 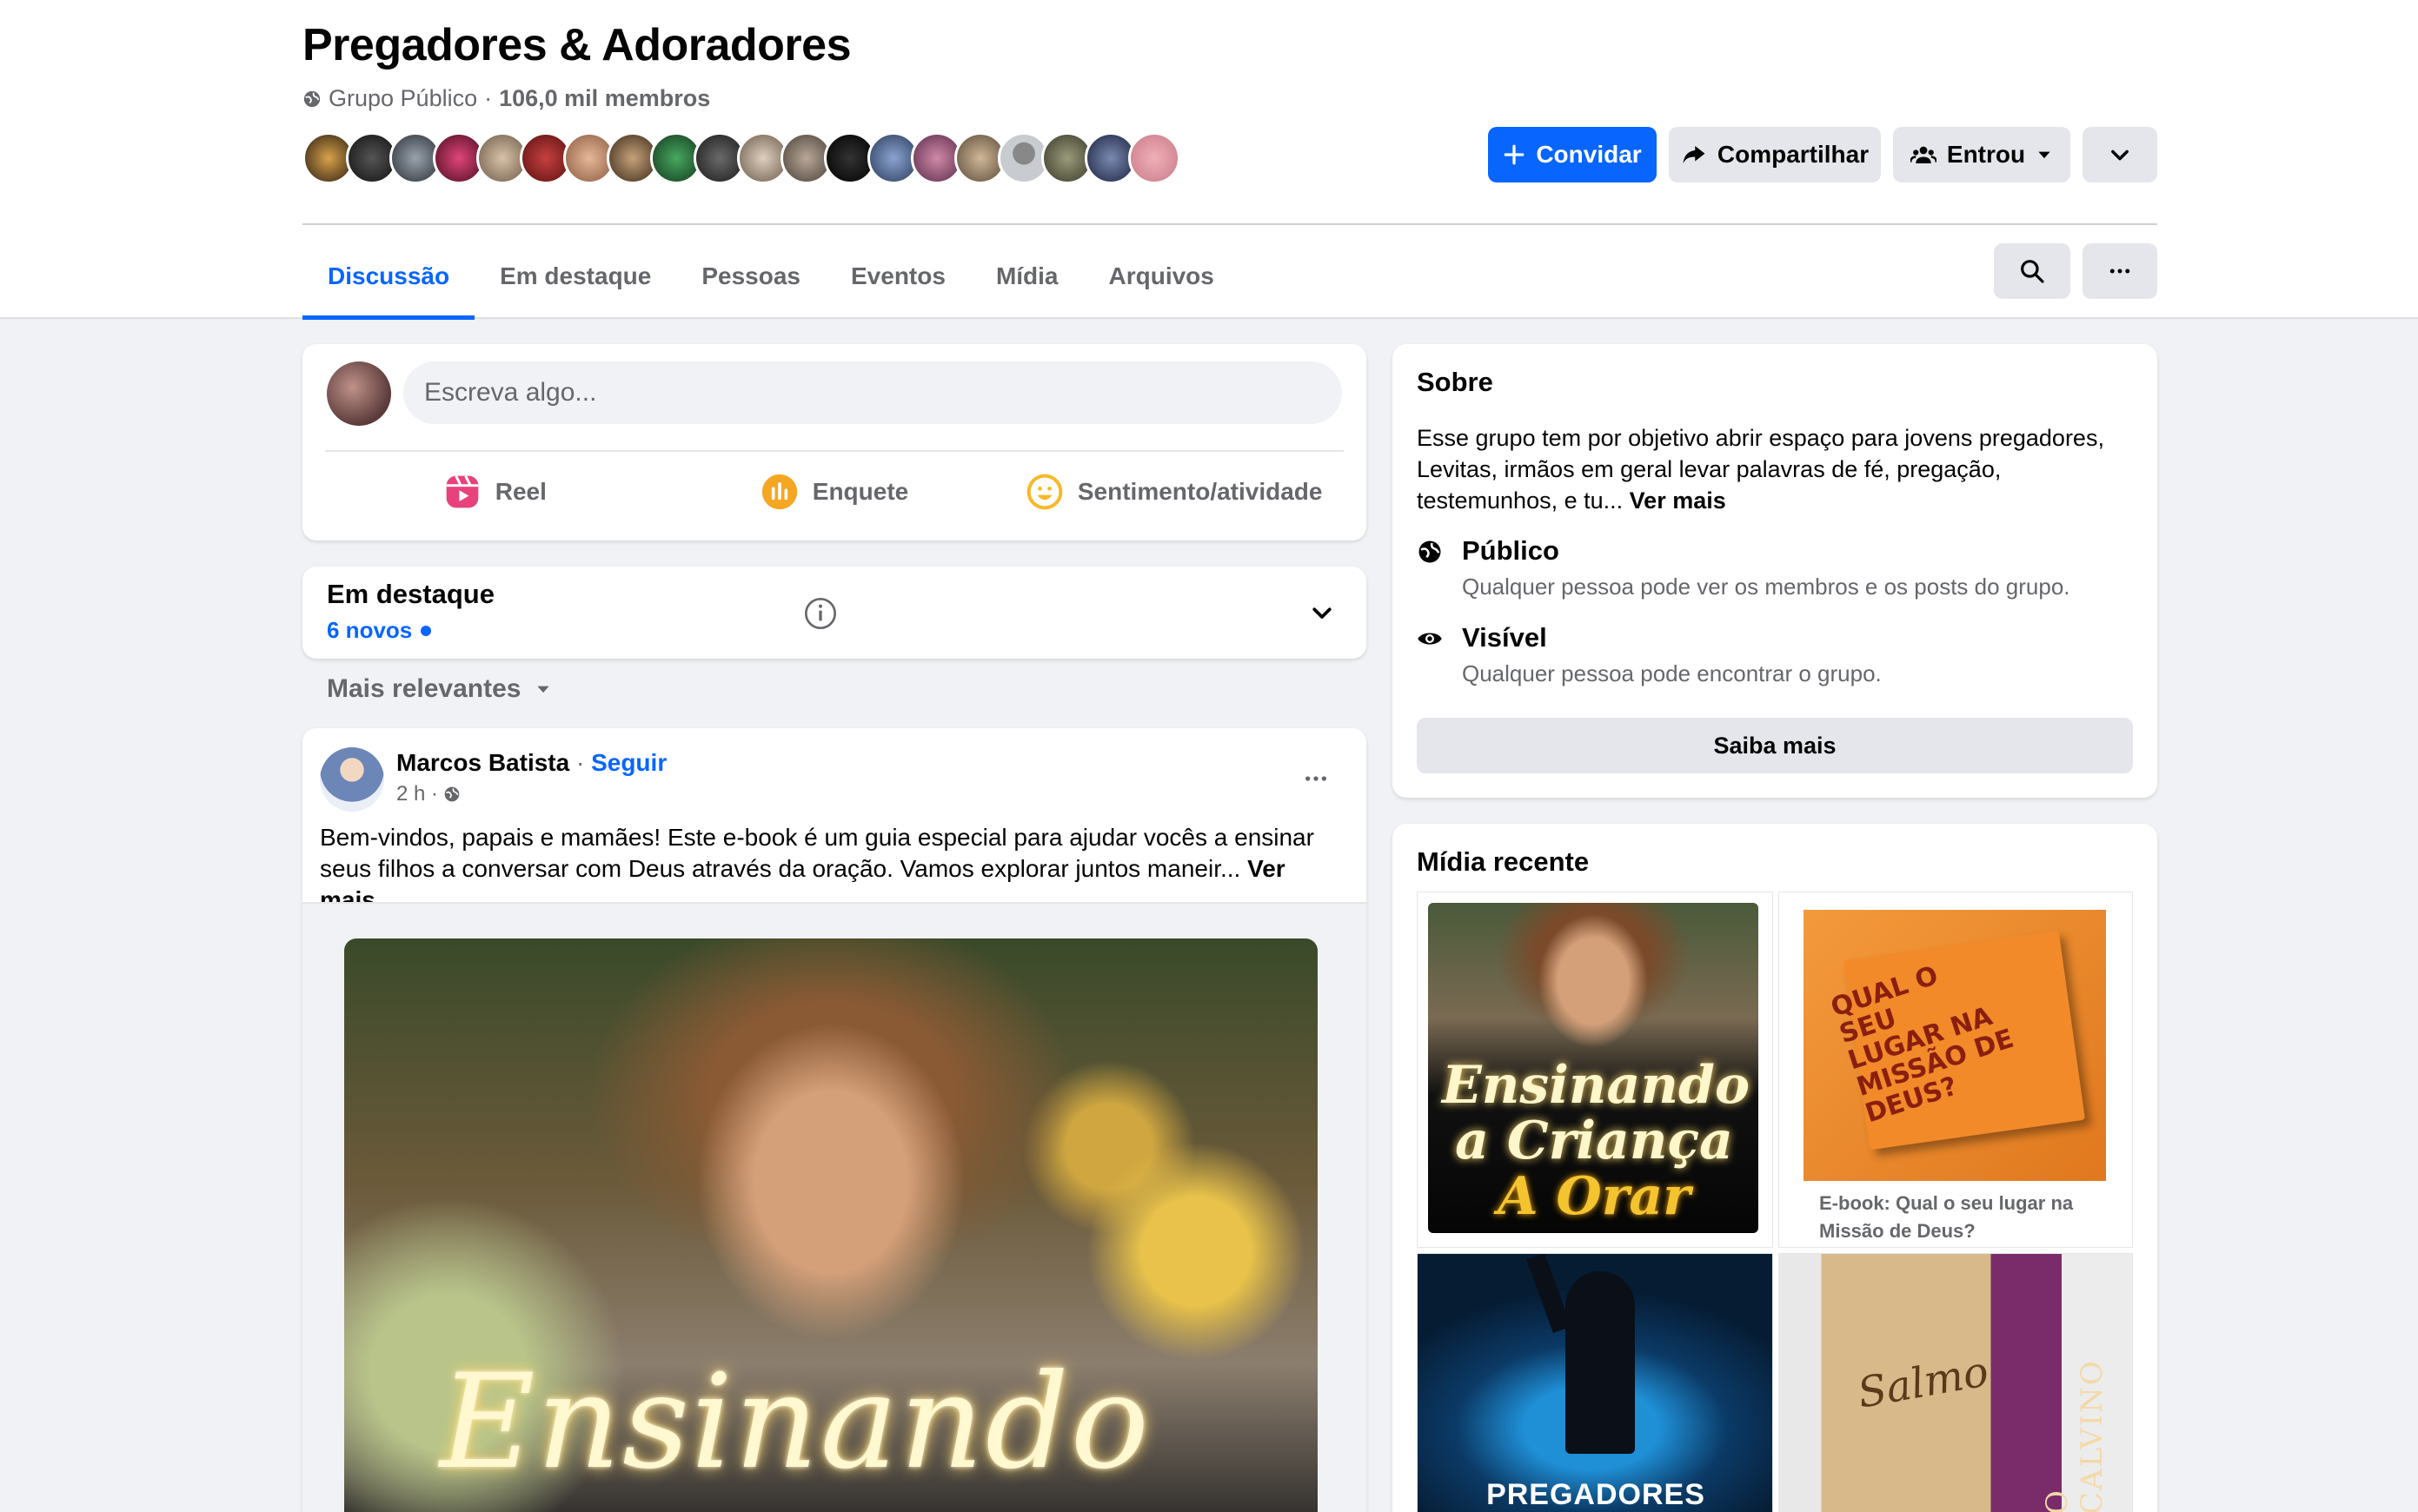 What do you see at coordinates (1044, 492) in the screenshot?
I see `smiley-icon` at bounding box center [1044, 492].